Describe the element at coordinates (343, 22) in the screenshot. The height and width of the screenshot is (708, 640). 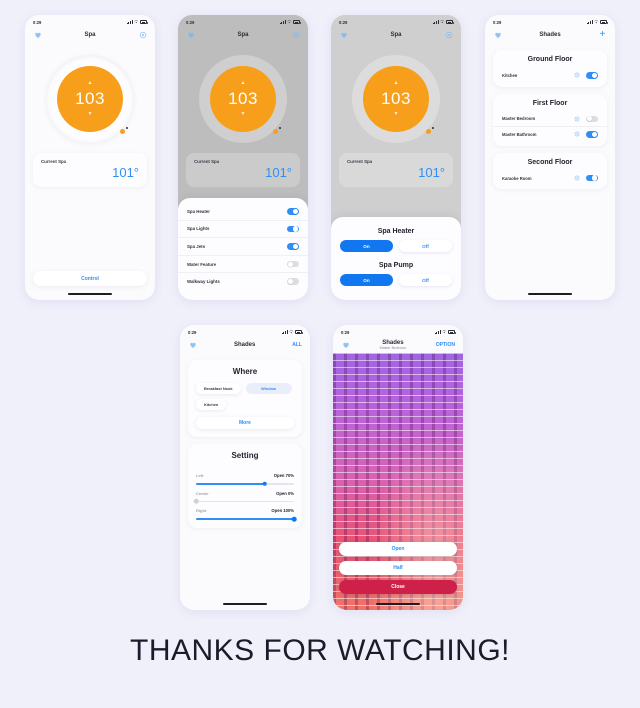
I see `status-time: 0:29` at that location.